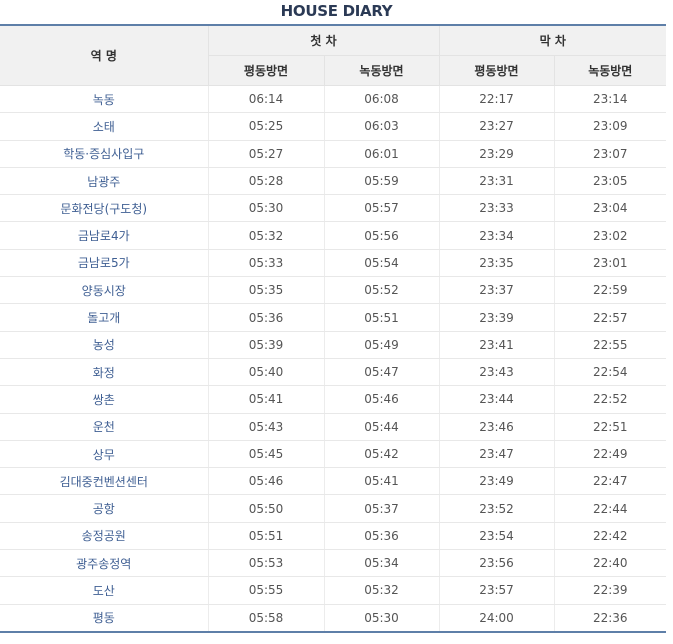 This screenshot has height=644, width=673. Describe the element at coordinates (610, 154) in the screenshot. I see `last-train-nokdong-time: 23:07` at that location.